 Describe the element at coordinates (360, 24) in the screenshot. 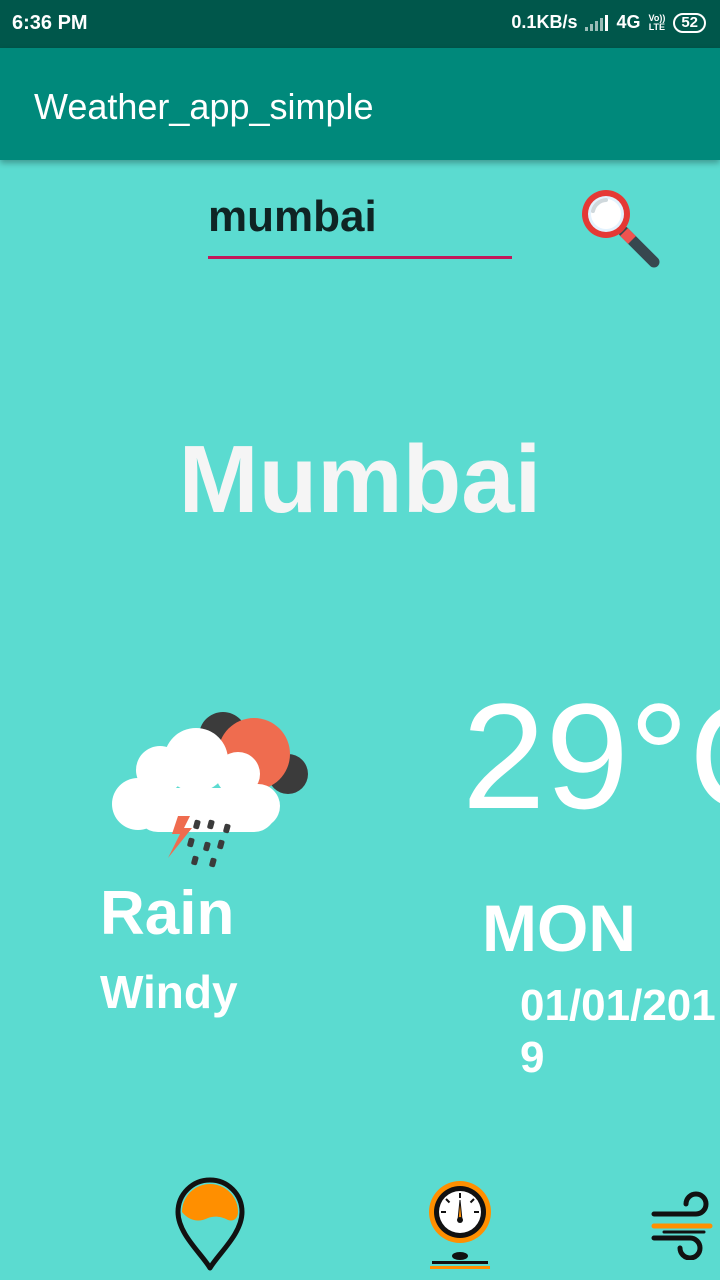

I see `status-bar: 6:36 PM 0.1KB/s 4G Vo)) LTE 52` at that location.